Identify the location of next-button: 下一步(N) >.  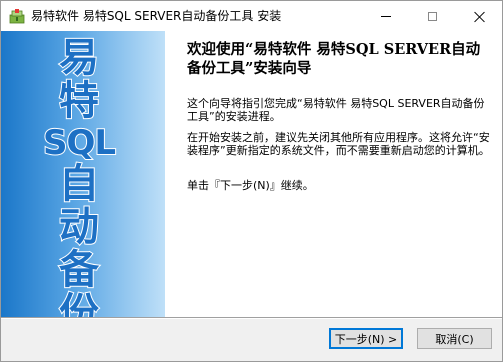
(366, 338).